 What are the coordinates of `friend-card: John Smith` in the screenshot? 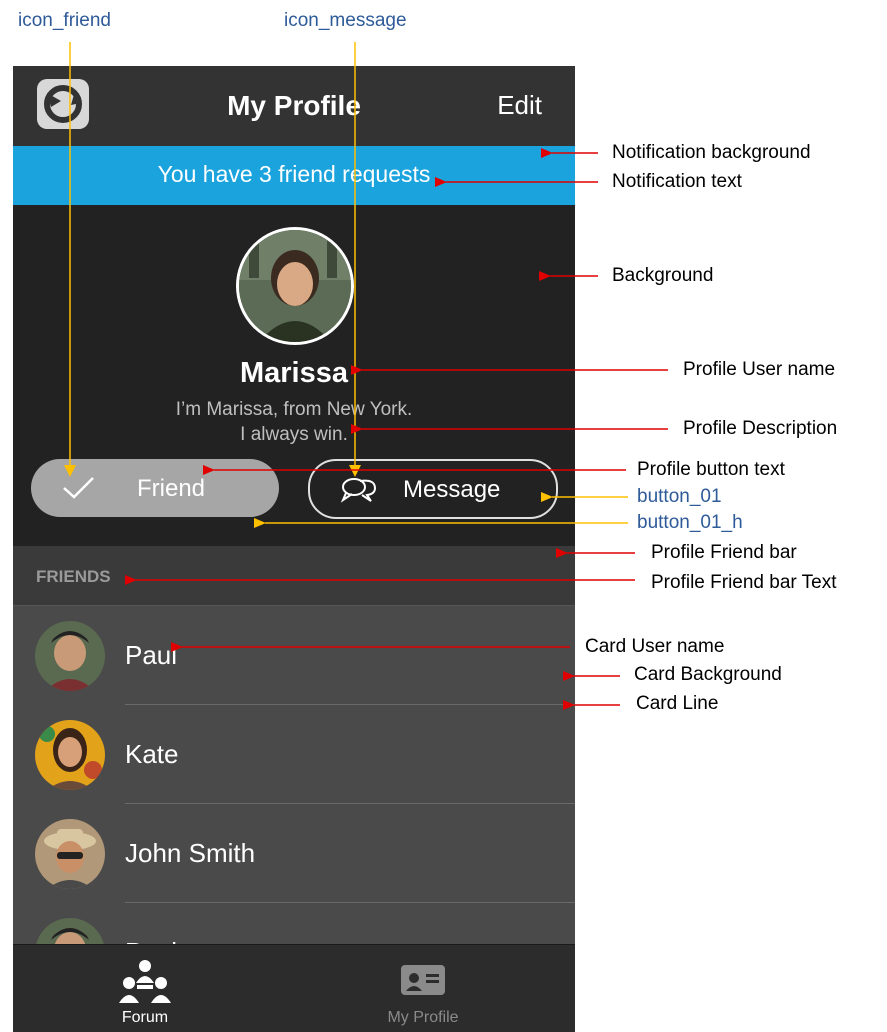 It's located at (294, 853).